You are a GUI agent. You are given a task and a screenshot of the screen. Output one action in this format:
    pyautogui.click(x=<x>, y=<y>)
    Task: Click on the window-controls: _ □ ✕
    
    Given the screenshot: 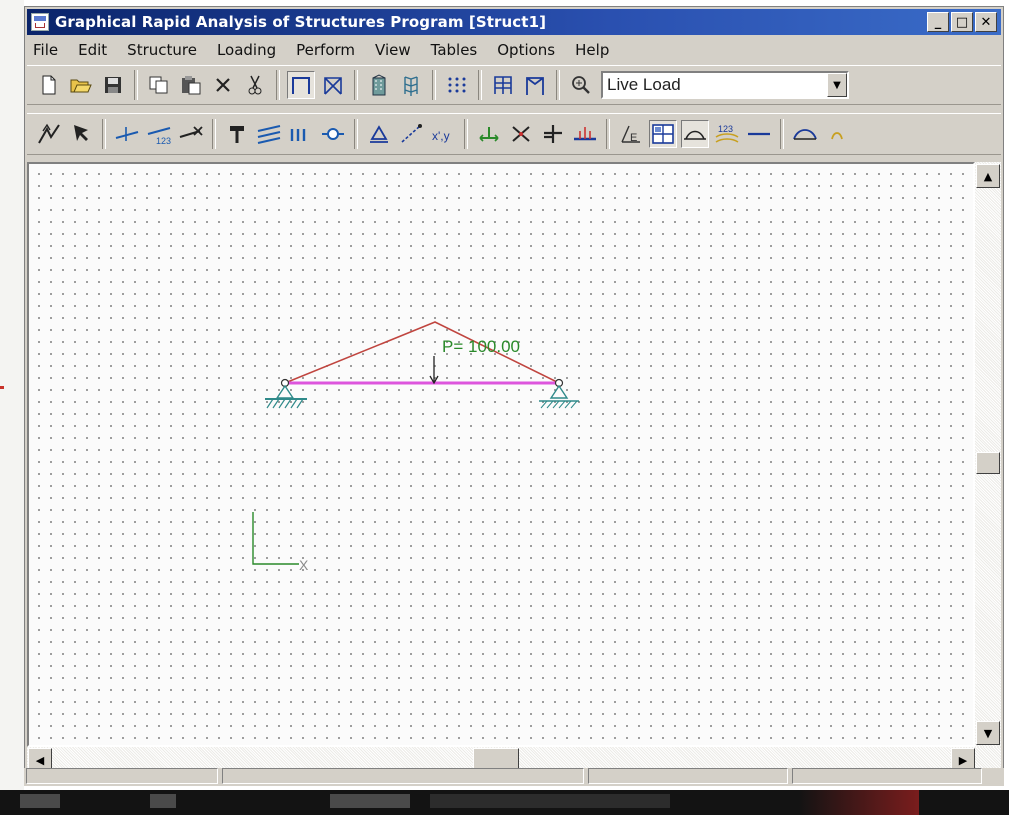 What is the action you would take?
    pyautogui.click(x=962, y=22)
    